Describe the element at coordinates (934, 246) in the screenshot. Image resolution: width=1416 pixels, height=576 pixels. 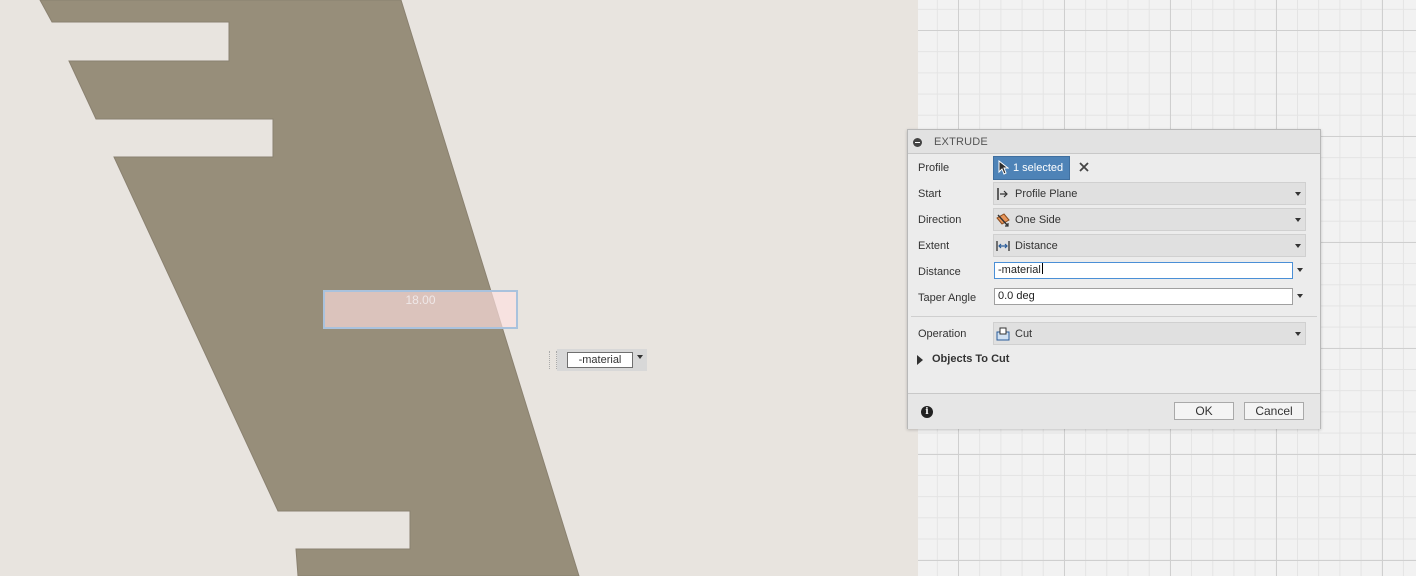
I see `extent-label: Extent` at that location.